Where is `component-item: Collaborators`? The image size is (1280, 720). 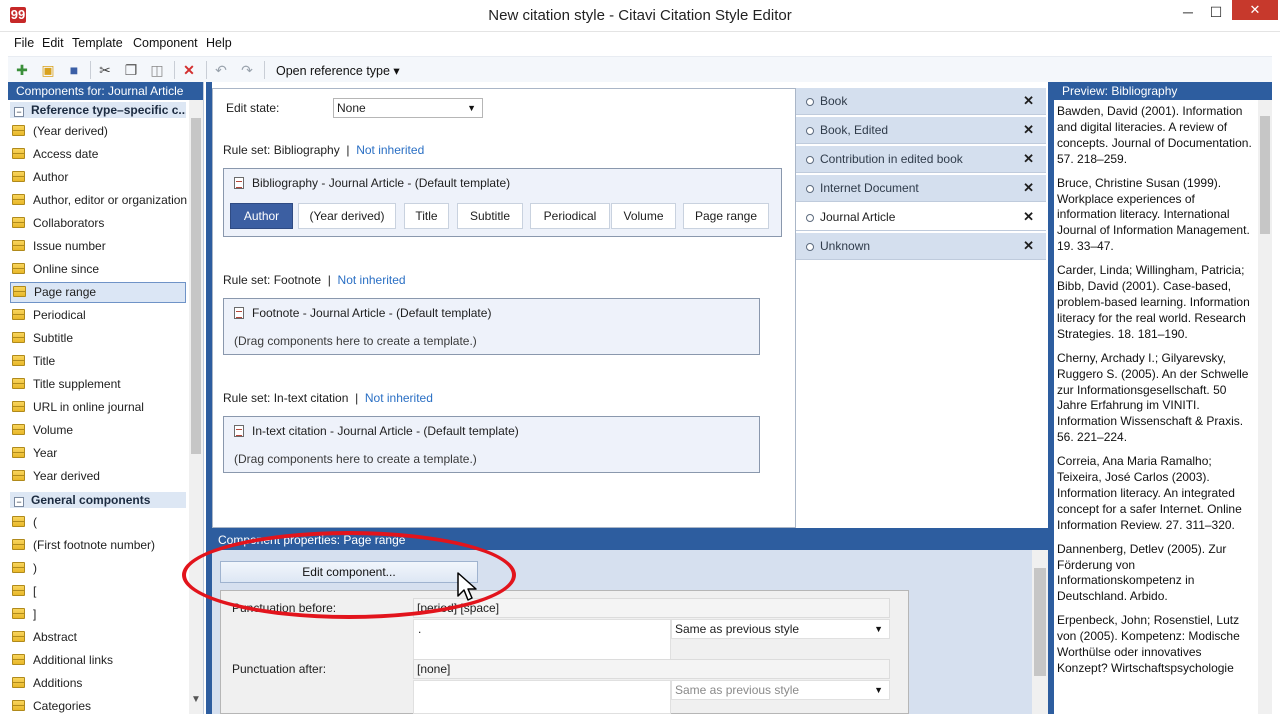 component-item: Collaborators is located at coordinates (98, 223).